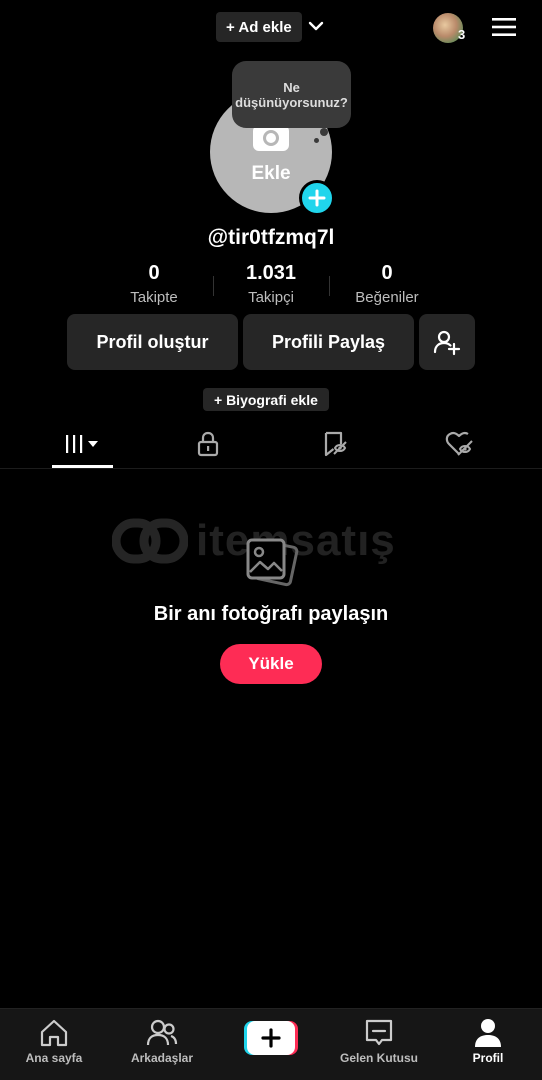  I want to click on nav-label: Profil, so click(488, 1058).